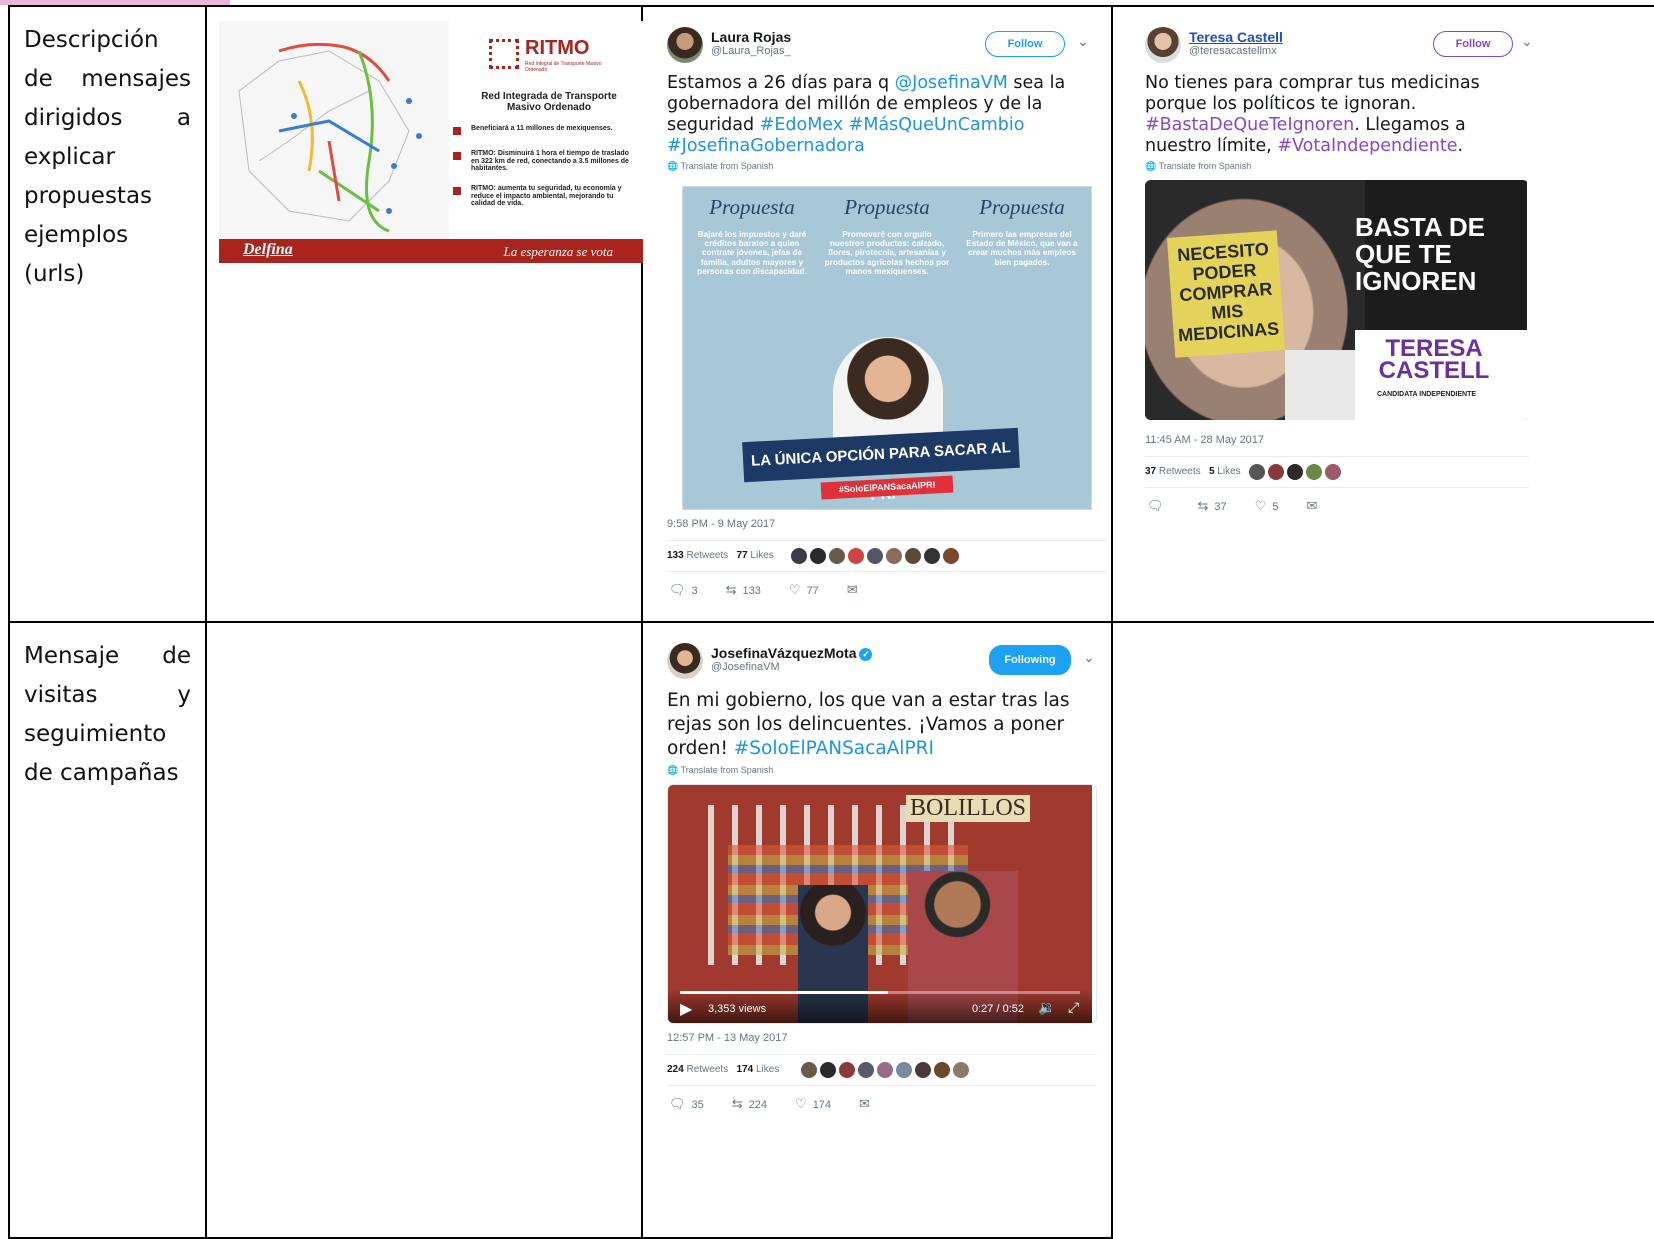  I want to click on volume-icon: 🔉, so click(1046, 1007).